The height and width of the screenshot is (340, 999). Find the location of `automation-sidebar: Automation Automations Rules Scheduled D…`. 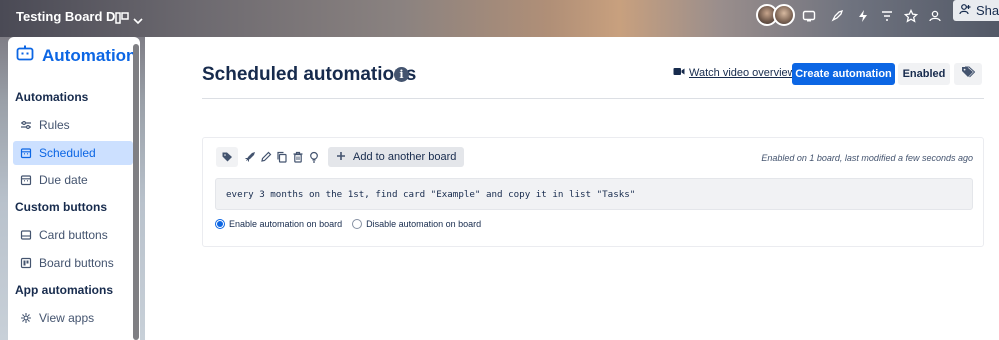

automation-sidebar: Automation Automations Rules Scheduled D… is located at coordinates (74, 188).